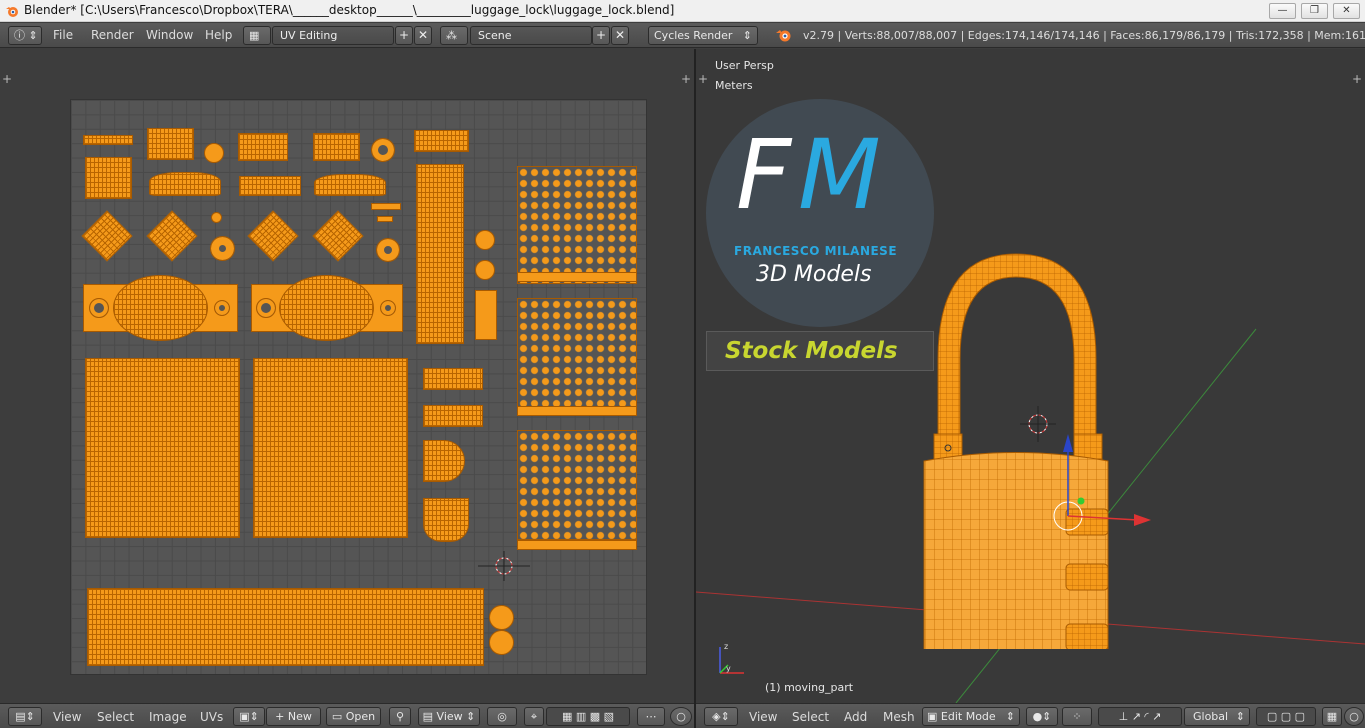 Image resolution: width=1365 pixels, height=728 pixels. Describe the element at coordinates (855, 717) in the screenshot. I see `menu-add: Add` at that location.